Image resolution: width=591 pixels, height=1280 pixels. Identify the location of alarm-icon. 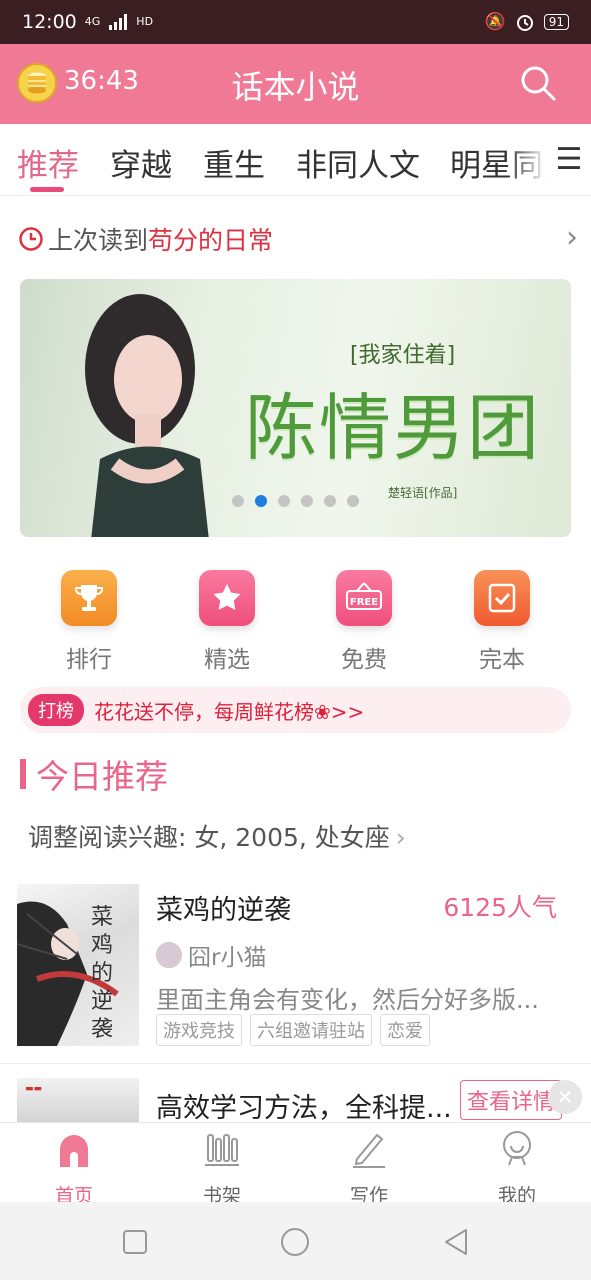
(524, 23).